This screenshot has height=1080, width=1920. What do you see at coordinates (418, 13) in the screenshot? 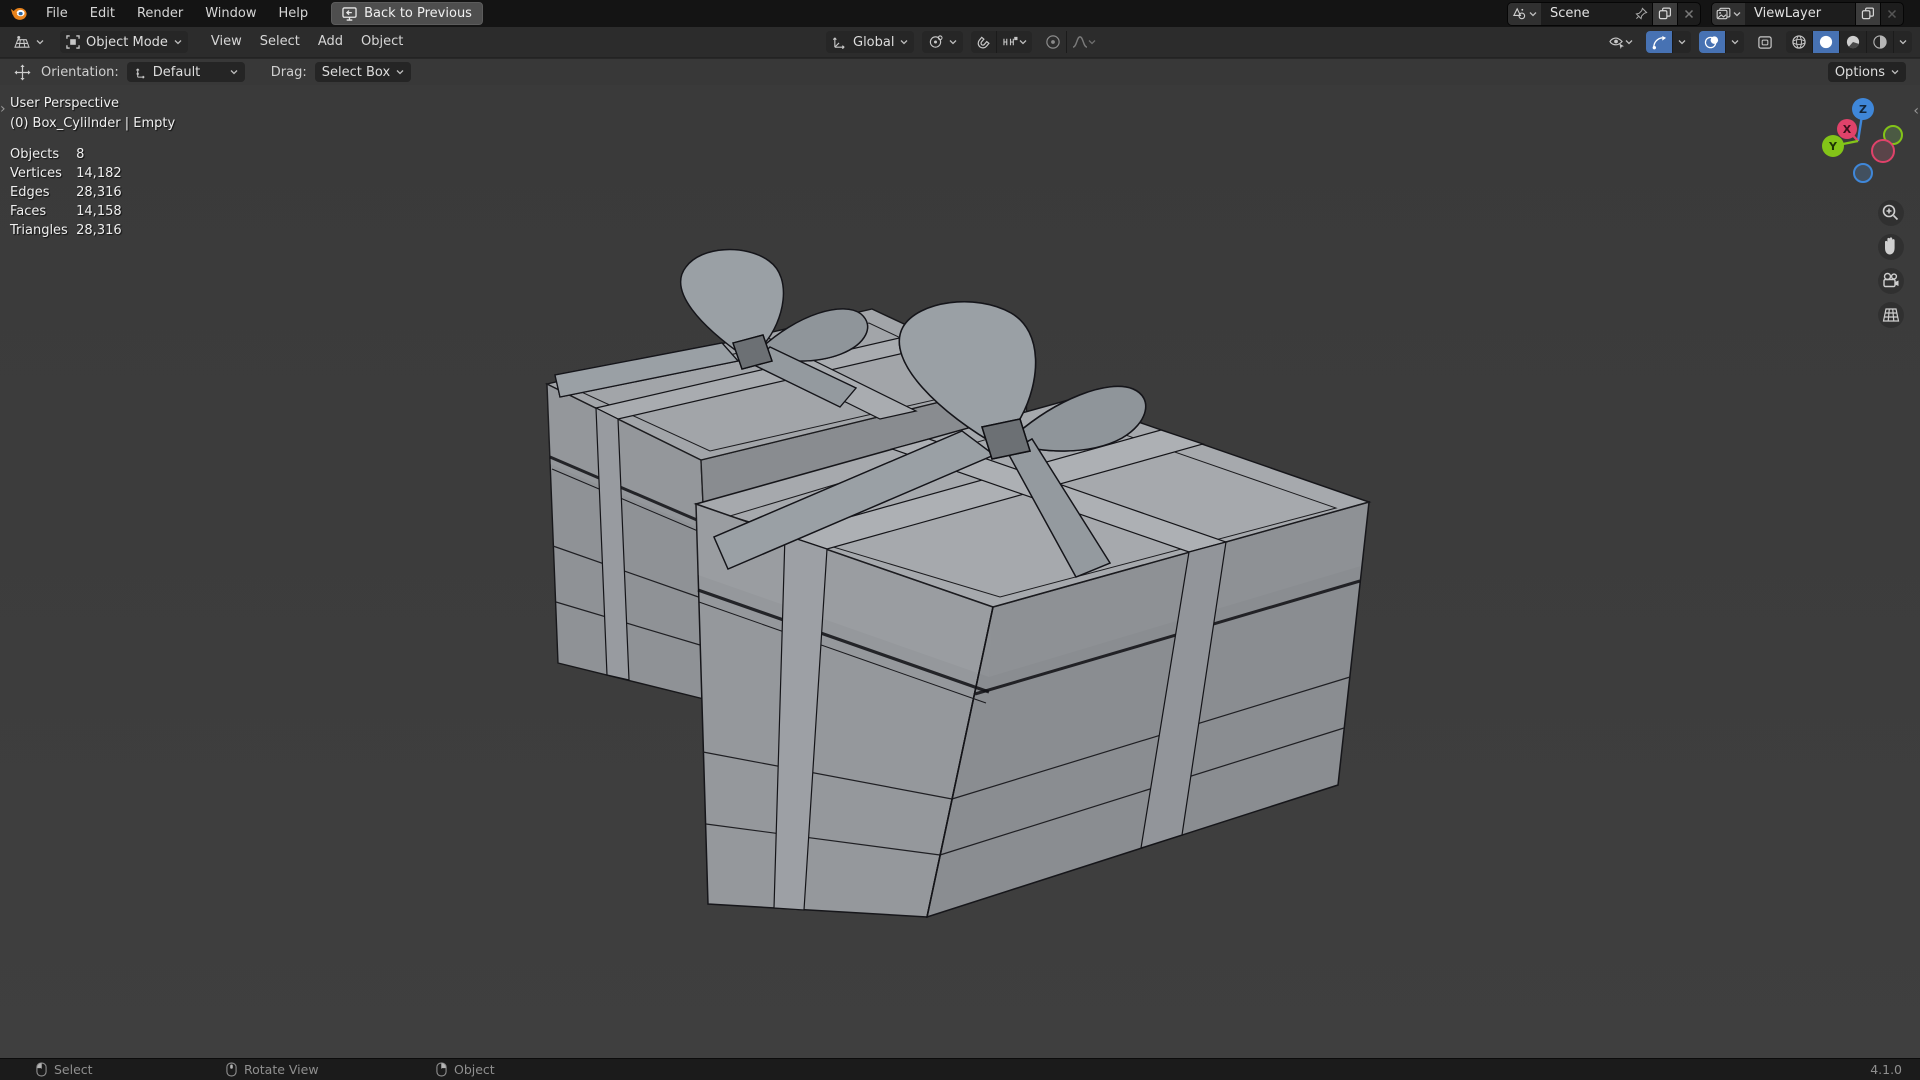
I see `back-to-previous-label: Back to Previous` at bounding box center [418, 13].